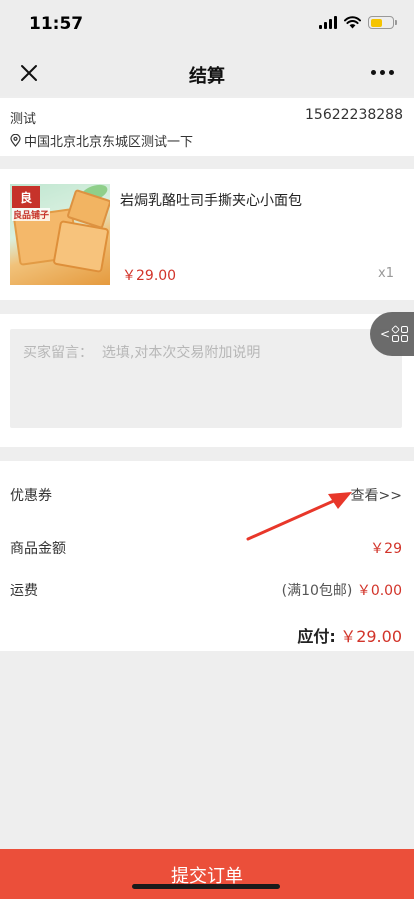 This screenshot has width=414, height=899. What do you see at coordinates (15, 140) in the screenshot?
I see `location-pin-icon` at bounding box center [15, 140].